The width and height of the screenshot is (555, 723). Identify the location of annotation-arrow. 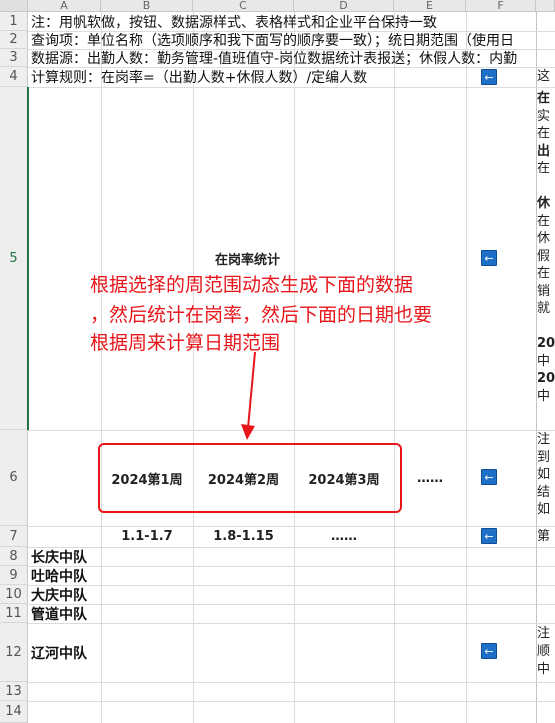
(248, 395).